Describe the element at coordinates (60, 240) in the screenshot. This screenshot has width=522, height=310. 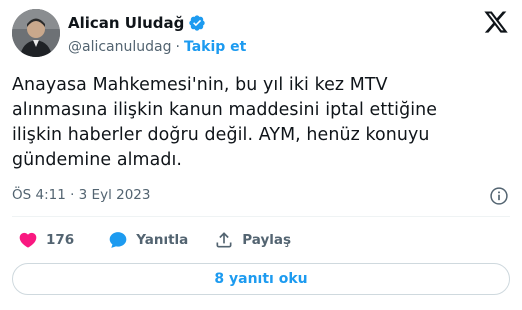
I see `like-count: 176` at that location.